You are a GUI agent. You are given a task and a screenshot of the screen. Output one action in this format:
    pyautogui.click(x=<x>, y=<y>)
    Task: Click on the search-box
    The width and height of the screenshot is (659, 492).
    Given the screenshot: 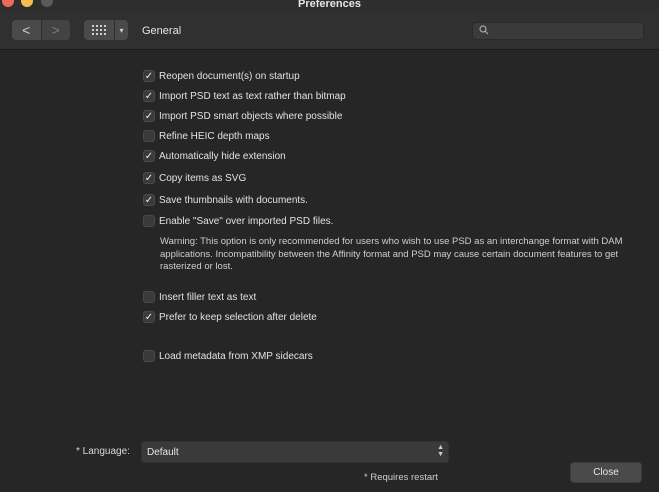 What is the action you would take?
    pyautogui.click(x=558, y=31)
    